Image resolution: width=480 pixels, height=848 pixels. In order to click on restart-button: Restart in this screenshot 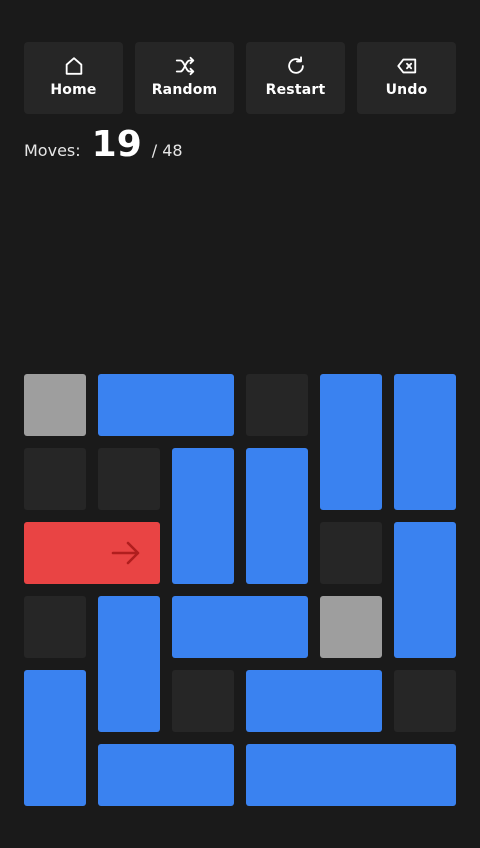, I will do `click(295, 78)`.